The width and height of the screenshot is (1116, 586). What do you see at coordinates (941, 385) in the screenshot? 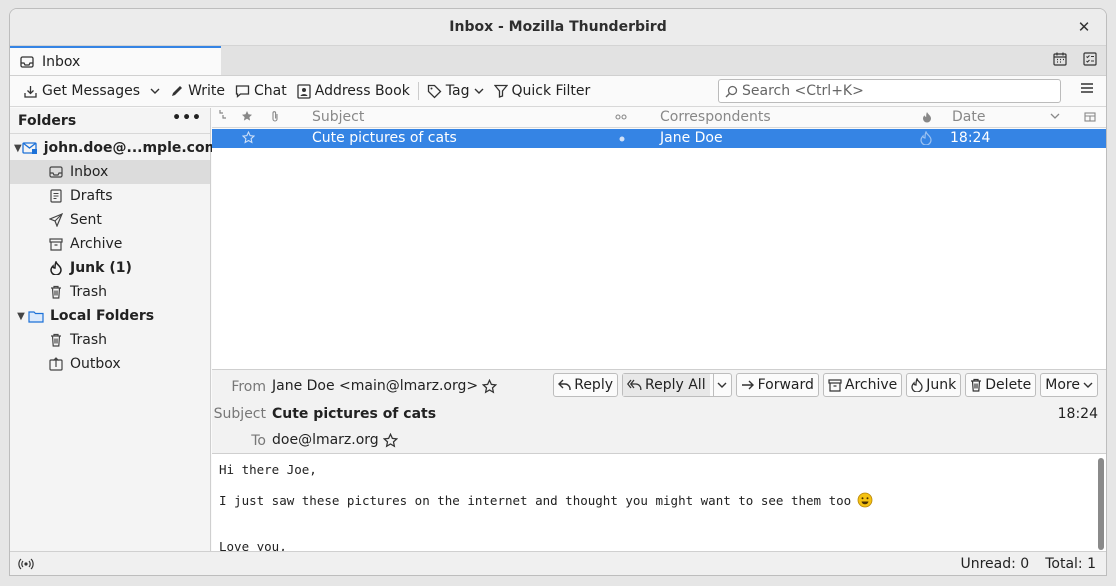
I see `junk-label: Junk` at bounding box center [941, 385].